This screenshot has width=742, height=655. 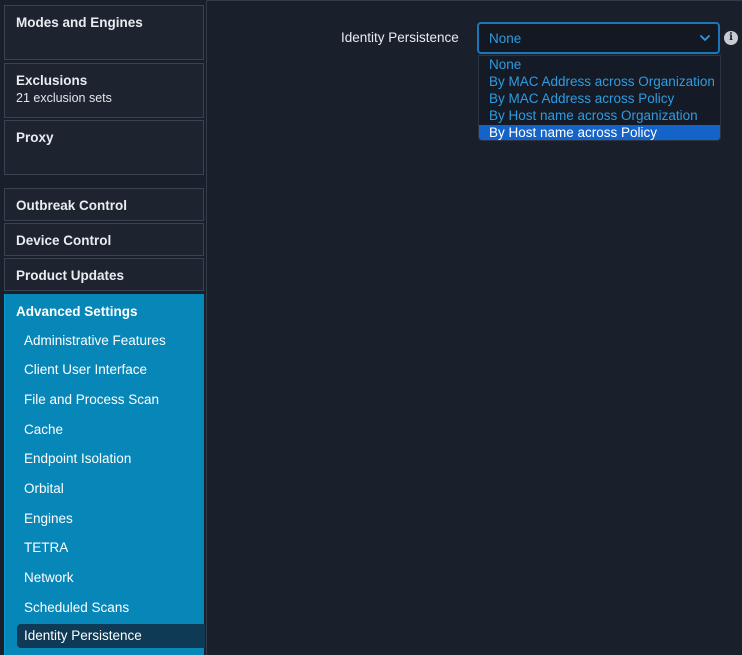 What do you see at coordinates (104, 90) in the screenshot?
I see `sidebar-item-exclusions: Exclusions 21 exclusion sets` at bounding box center [104, 90].